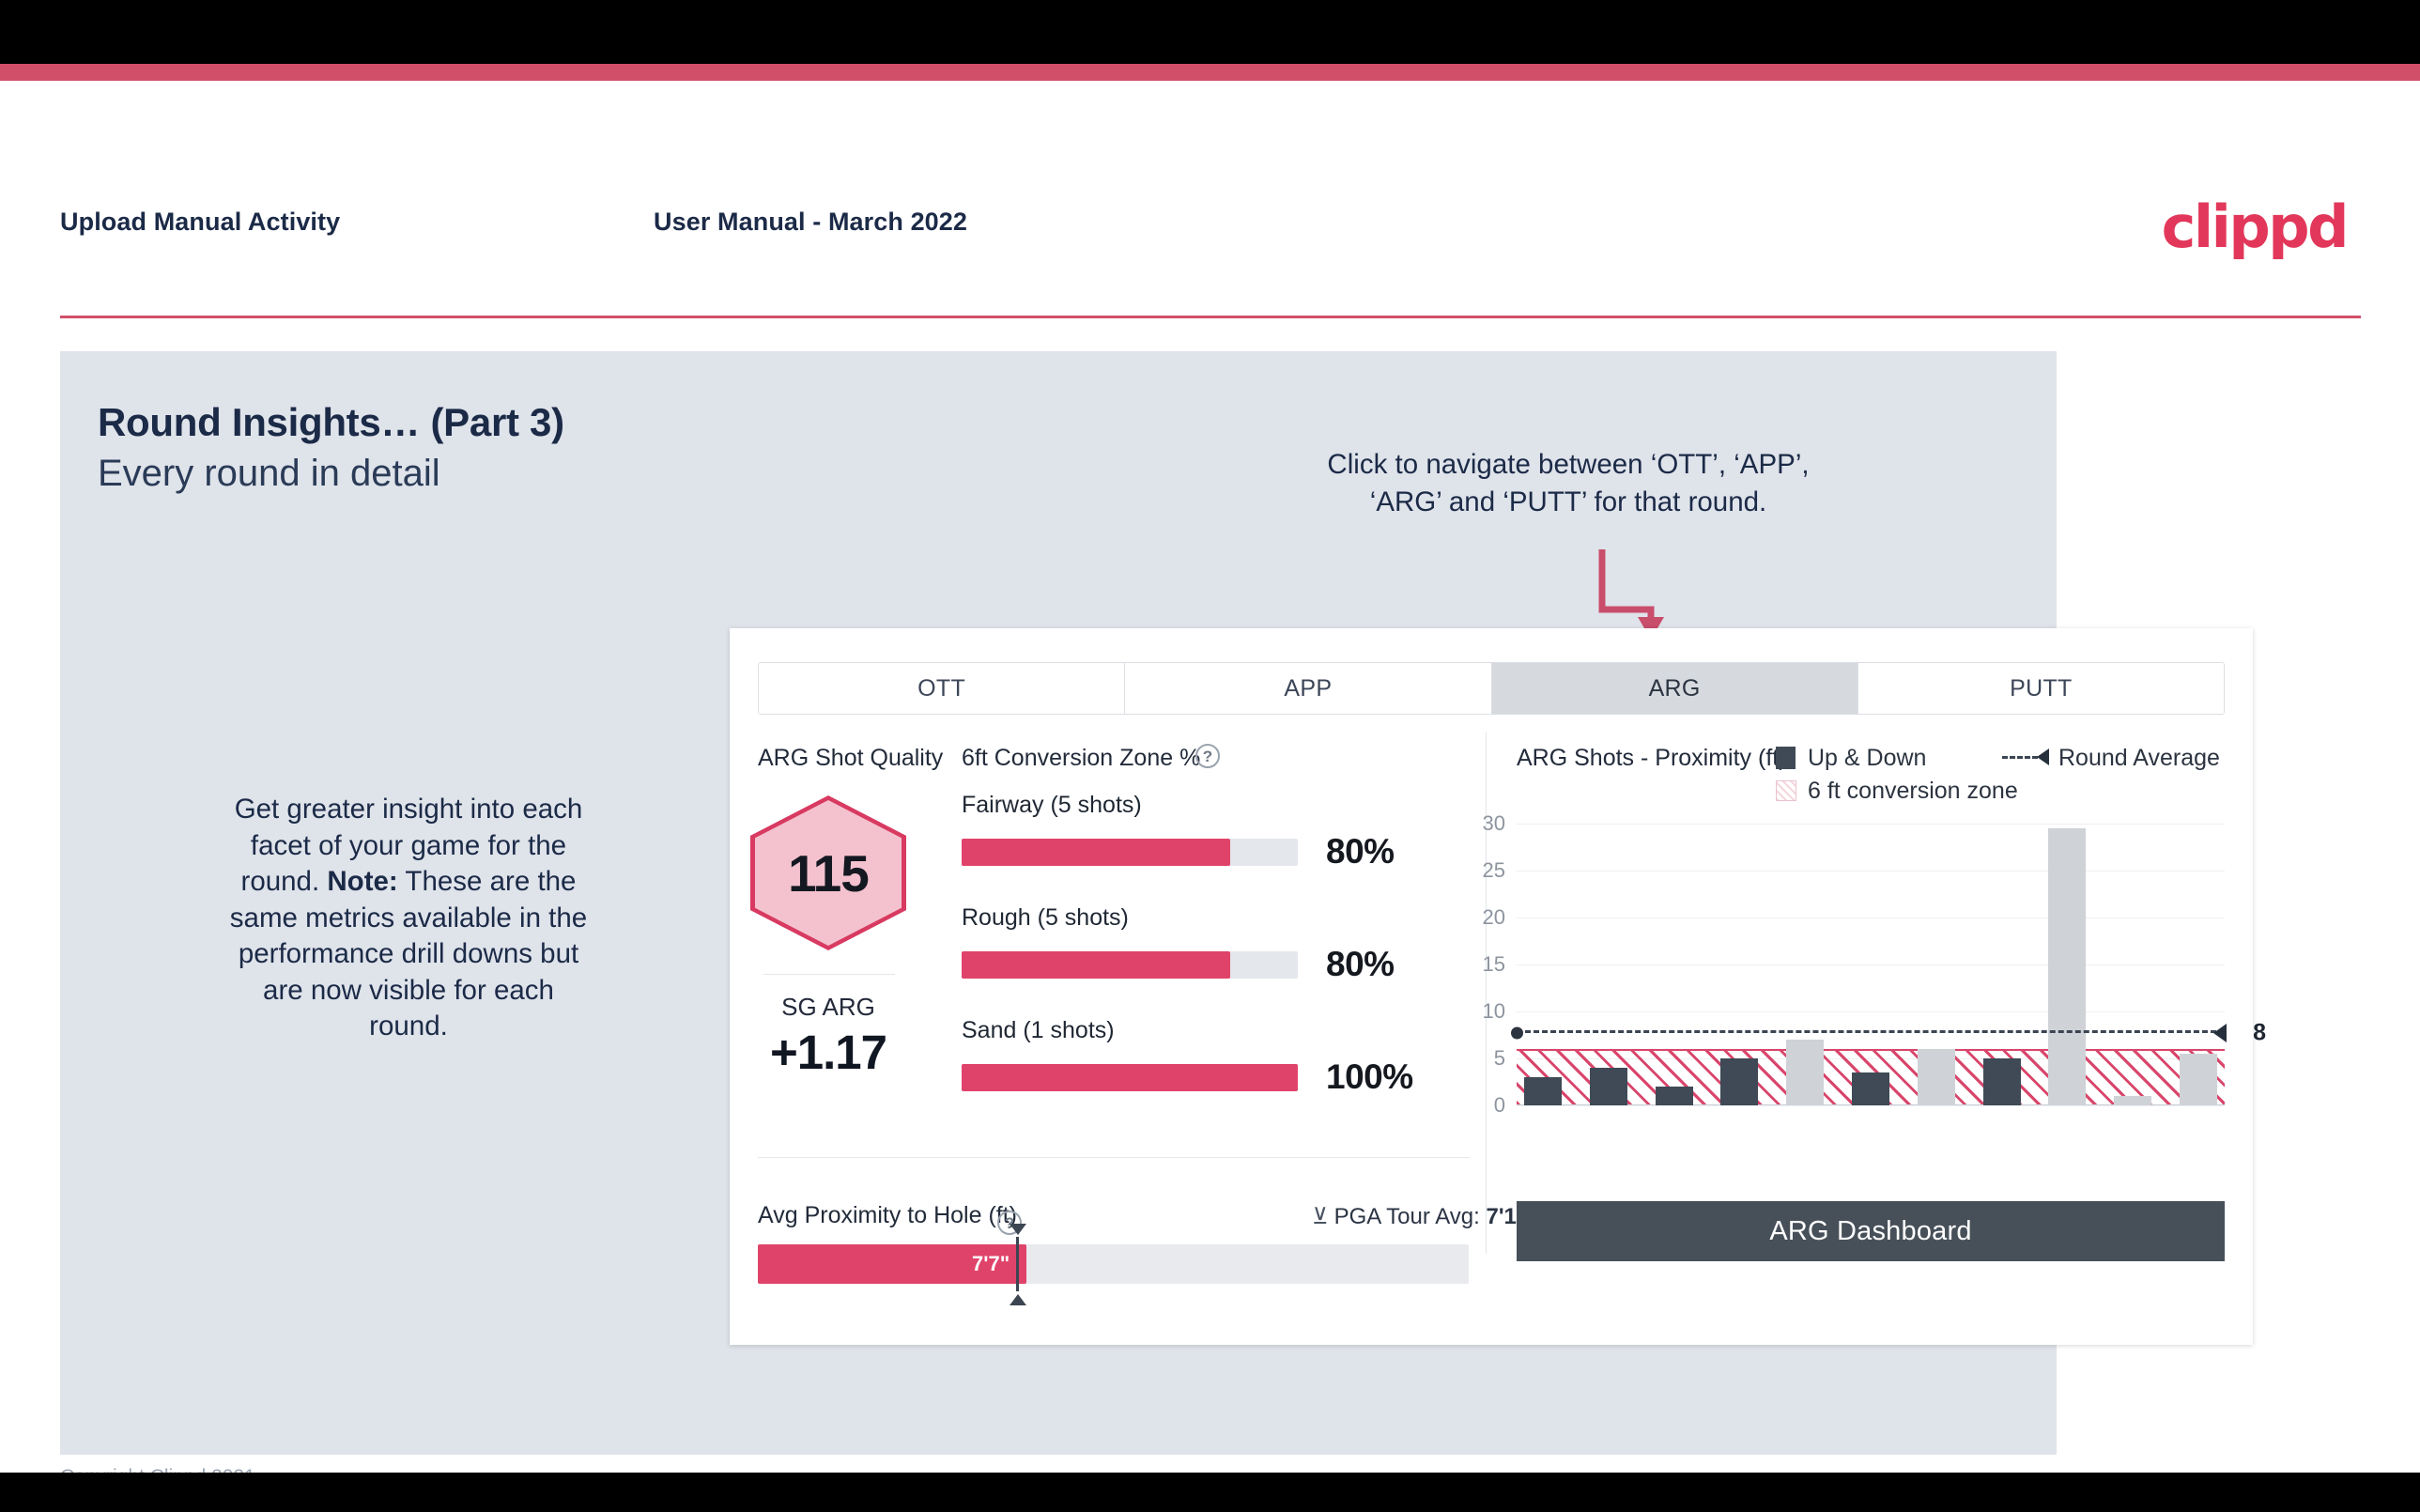 This screenshot has width=2420, height=1512. What do you see at coordinates (1018, 1264) in the screenshot?
I see `proximity-marker-line` at bounding box center [1018, 1264].